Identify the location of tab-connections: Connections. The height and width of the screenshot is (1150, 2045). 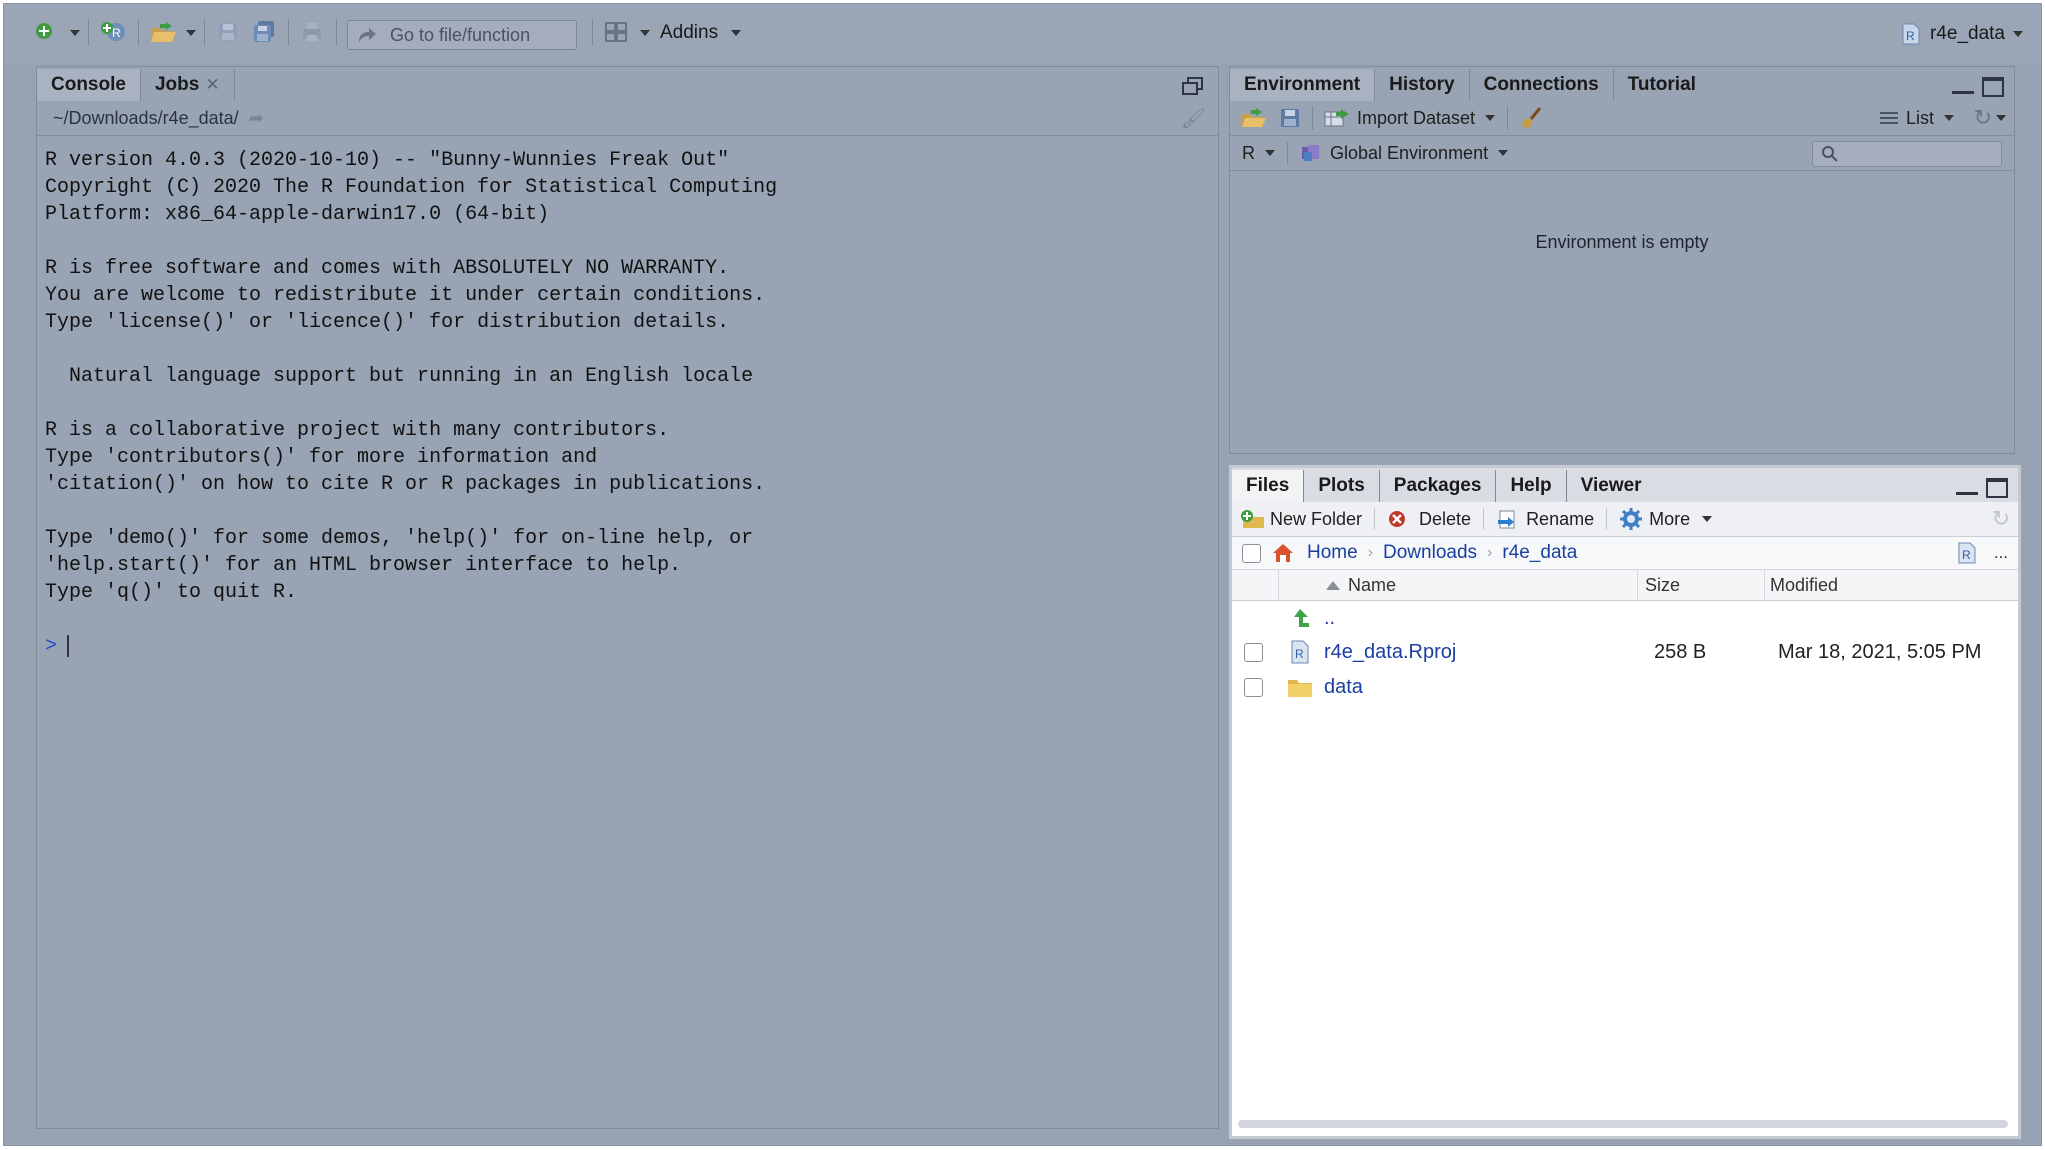
(1542, 85).